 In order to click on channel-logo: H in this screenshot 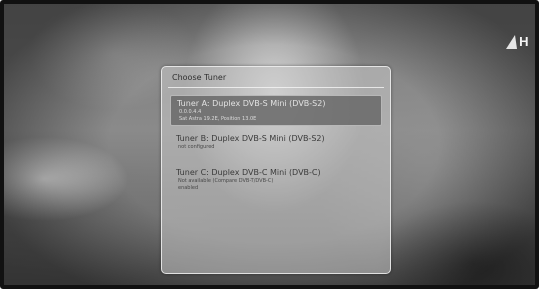, I will do `click(517, 41)`.